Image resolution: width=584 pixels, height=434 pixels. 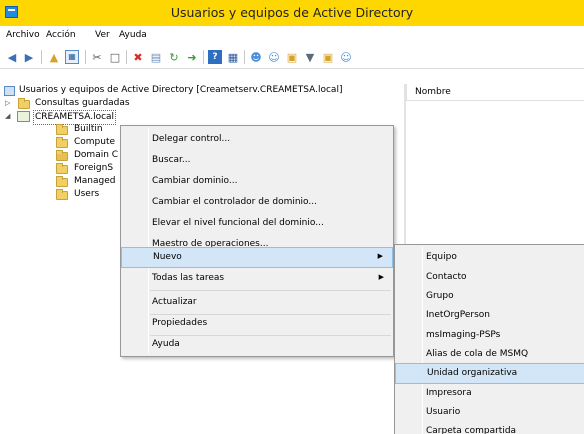 I want to click on forward-icon: ▶, so click(x=29, y=57).